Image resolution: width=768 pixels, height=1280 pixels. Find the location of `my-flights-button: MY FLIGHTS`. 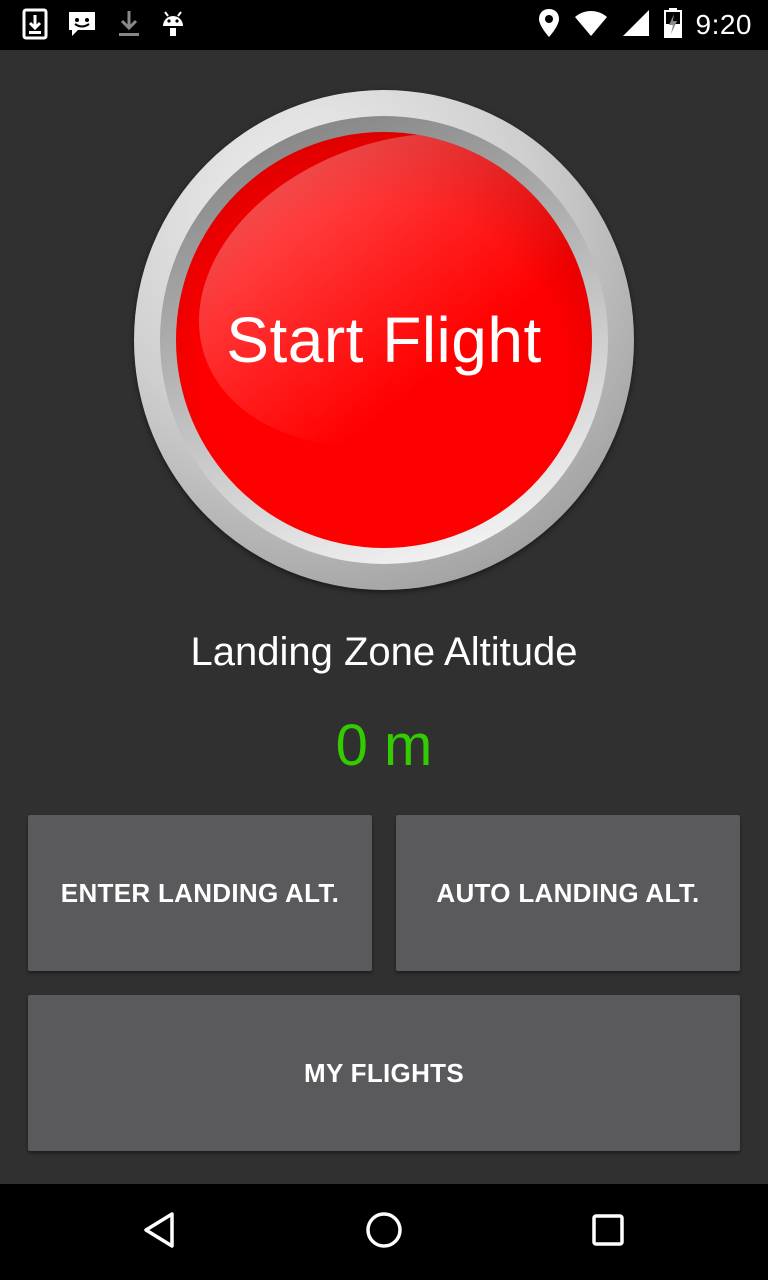

my-flights-button: MY FLIGHTS is located at coordinates (384, 1073).